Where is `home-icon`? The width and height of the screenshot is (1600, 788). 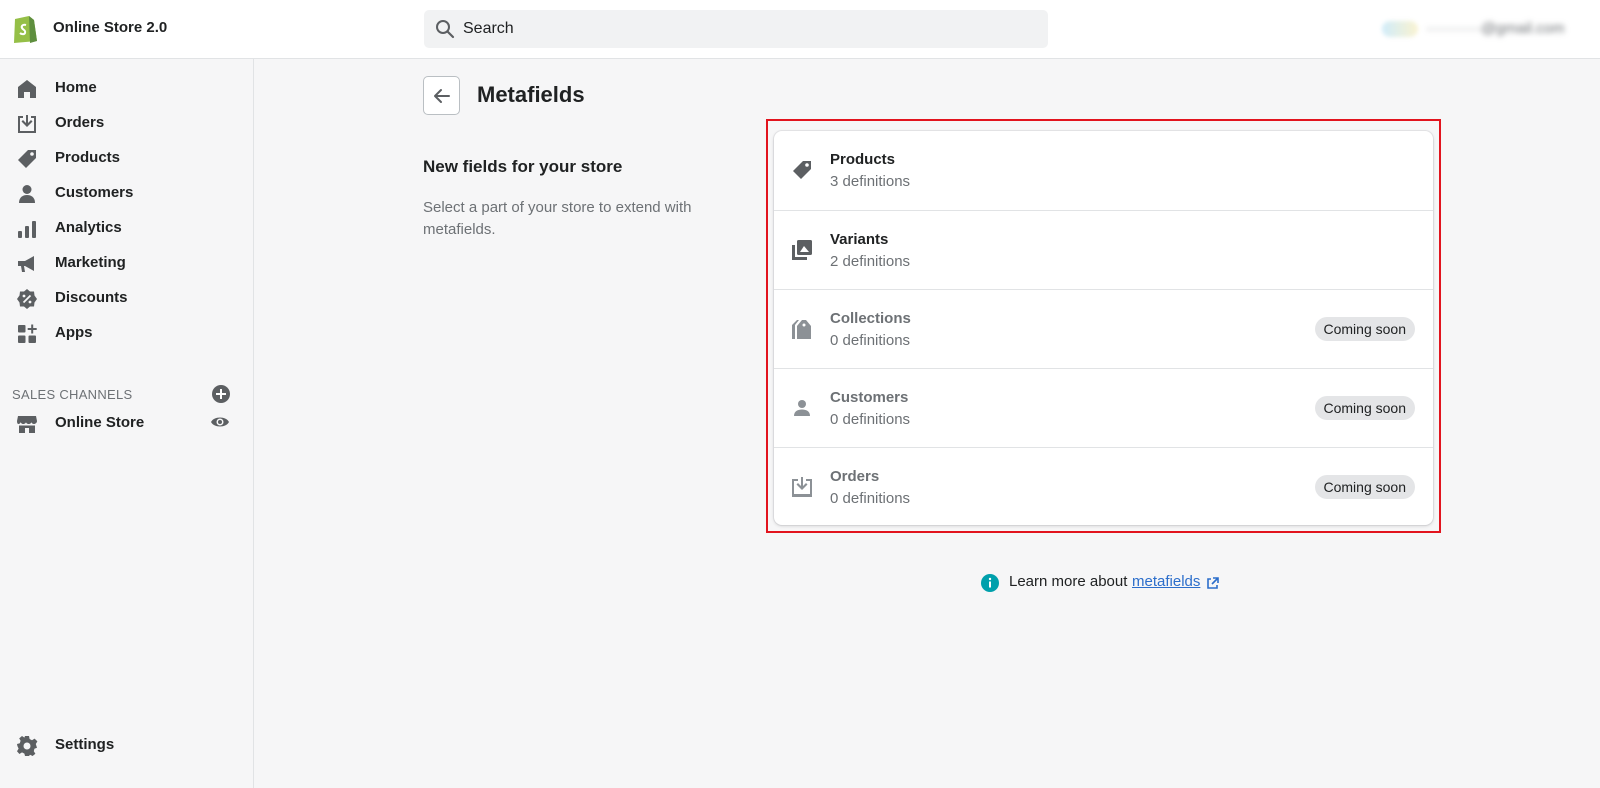
home-icon is located at coordinates (27, 89).